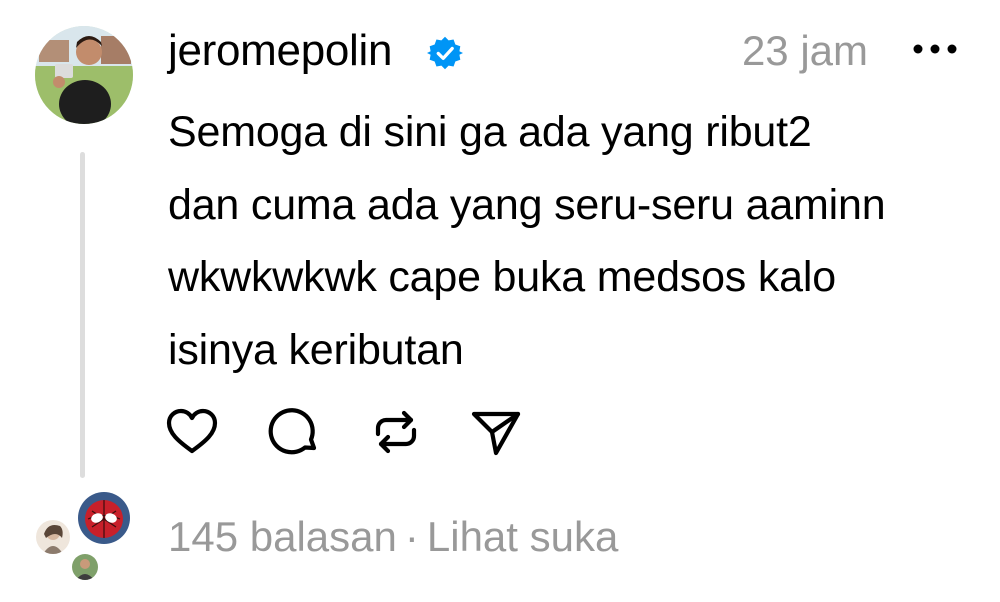 This screenshot has width=1000, height=602. I want to click on view-likes-link: Lihat suka, so click(522, 536).